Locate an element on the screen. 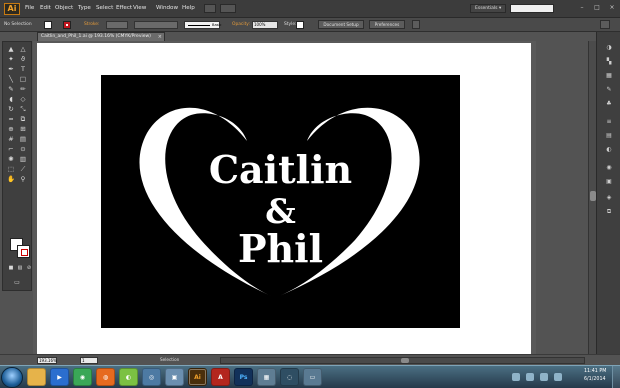  artboards-panel-icon: ⧉ is located at coordinates (609, 212).